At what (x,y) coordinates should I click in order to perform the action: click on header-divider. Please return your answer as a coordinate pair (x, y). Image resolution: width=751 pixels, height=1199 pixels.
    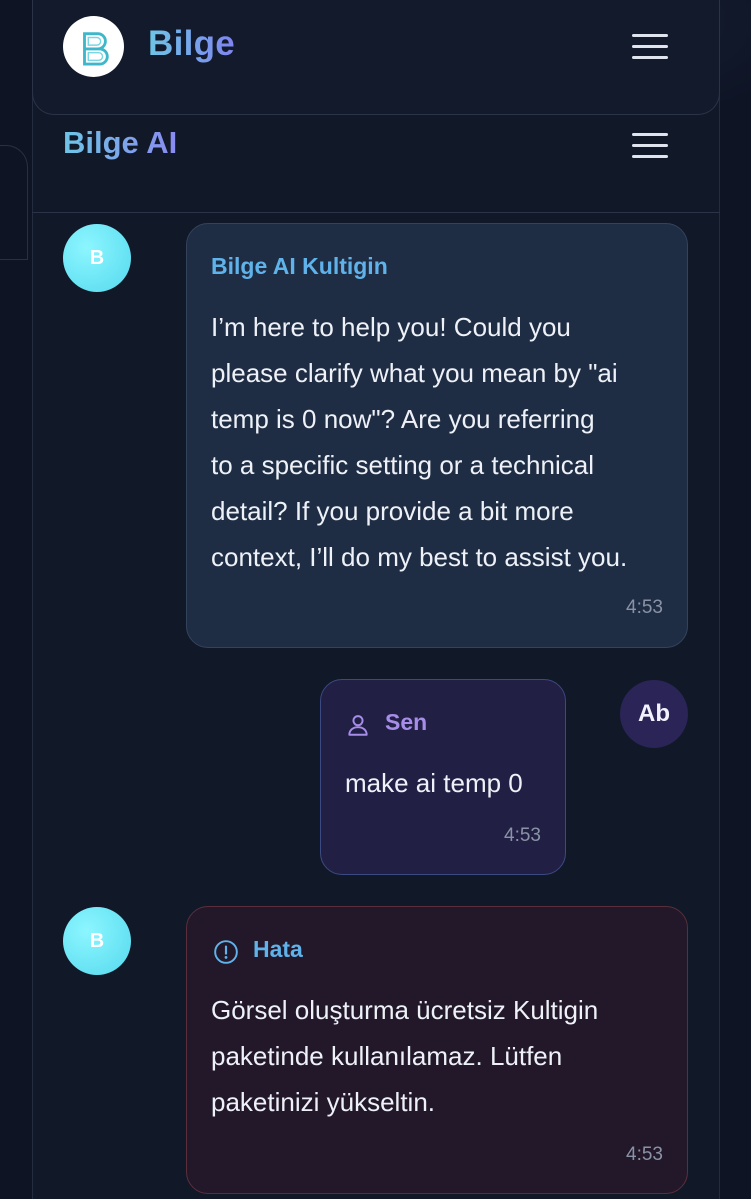
    Looking at the image, I should click on (376, 212).